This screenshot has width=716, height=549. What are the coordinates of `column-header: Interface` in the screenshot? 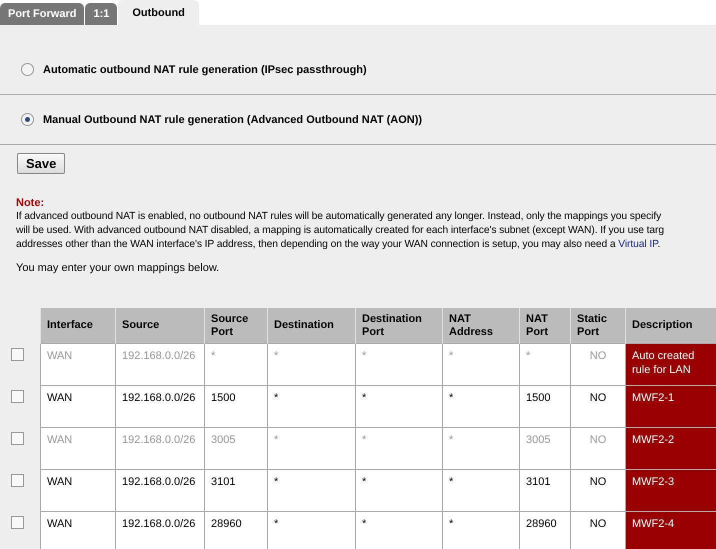 It's located at (78, 326).